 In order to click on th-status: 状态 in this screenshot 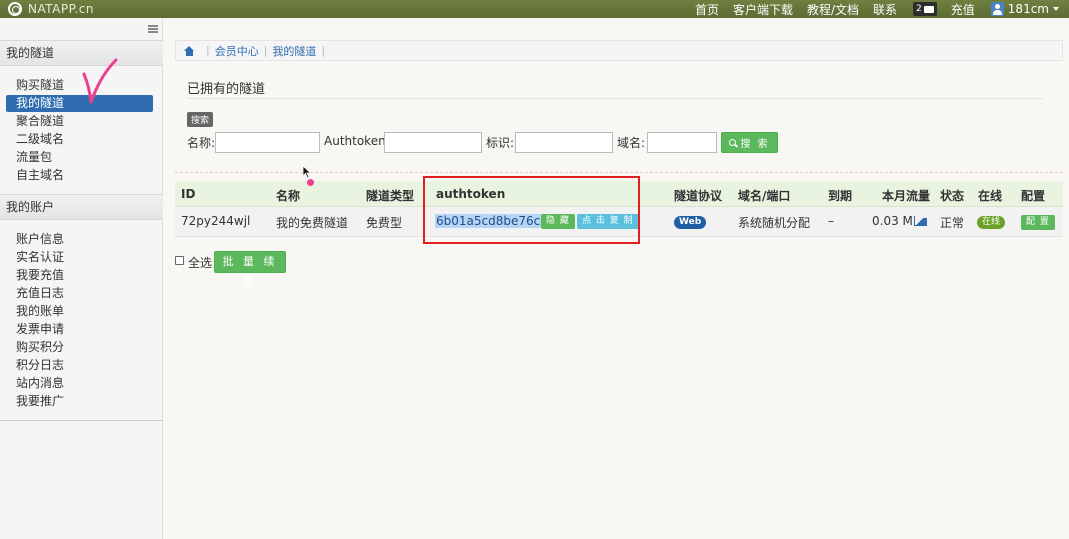, I will do `click(952, 196)`.